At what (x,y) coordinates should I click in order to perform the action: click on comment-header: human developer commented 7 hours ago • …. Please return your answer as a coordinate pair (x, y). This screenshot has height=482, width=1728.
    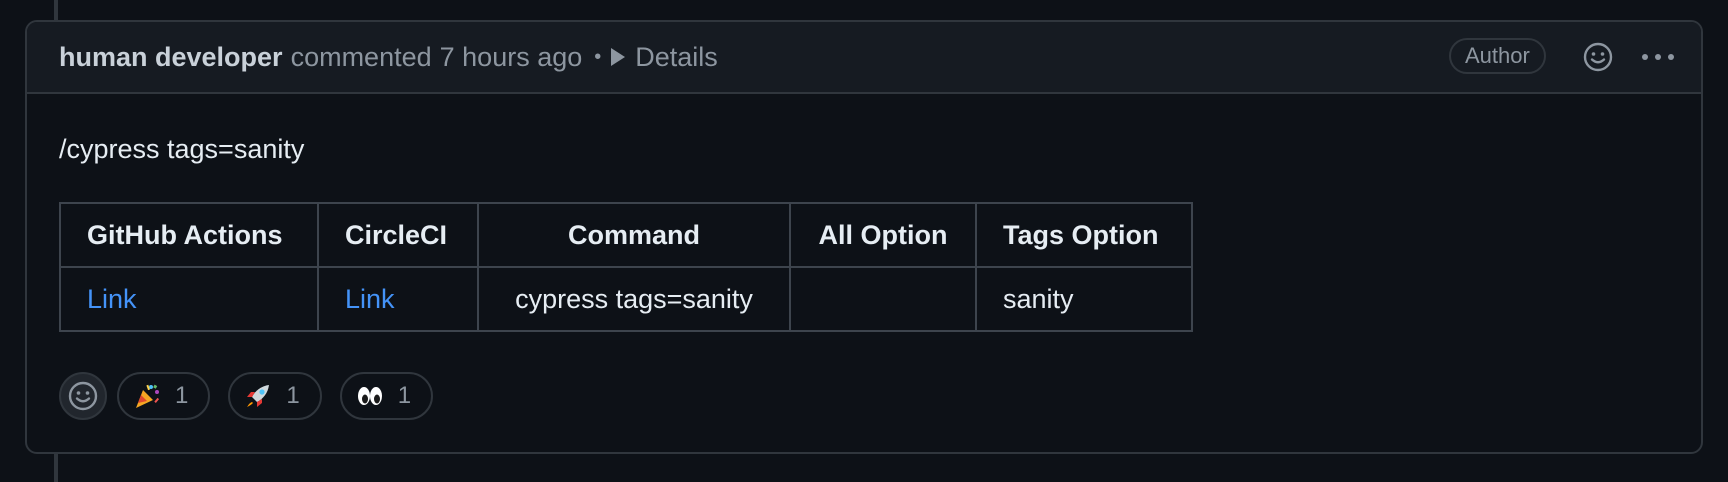
    Looking at the image, I should click on (864, 58).